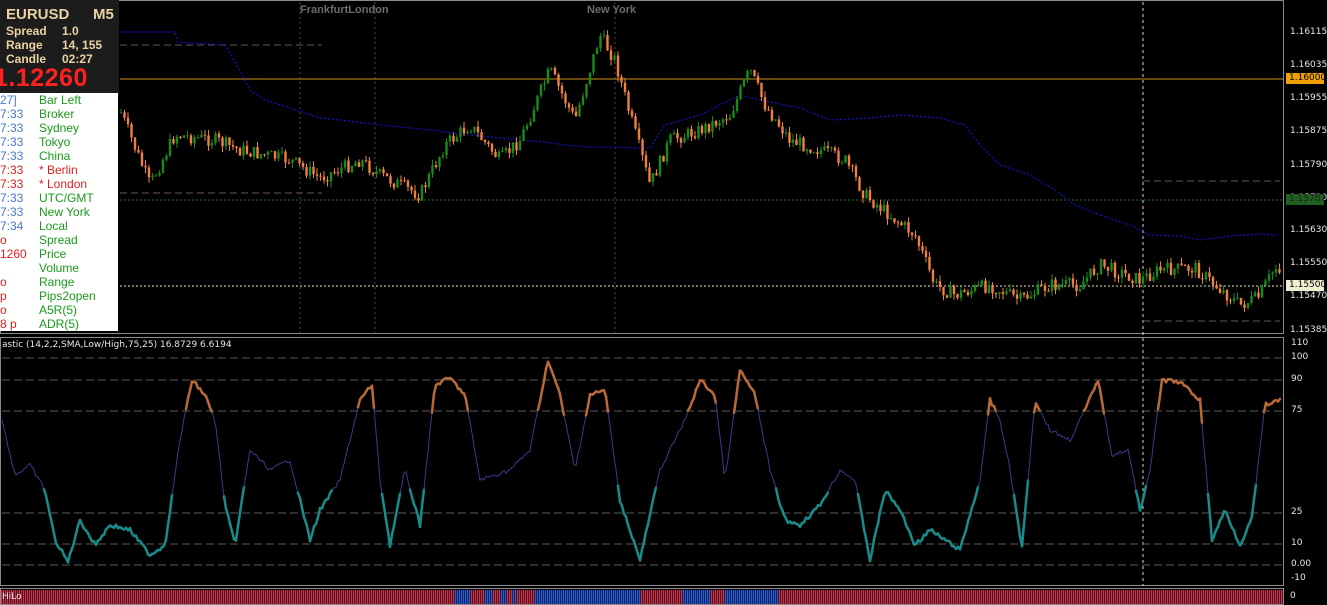 The height and width of the screenshot is (605, 1327). What do you see at coordinates (1301, 564) in the screenshot?
I see `oscillator-level-label: 0.00` at bounding box center [1301, 564].